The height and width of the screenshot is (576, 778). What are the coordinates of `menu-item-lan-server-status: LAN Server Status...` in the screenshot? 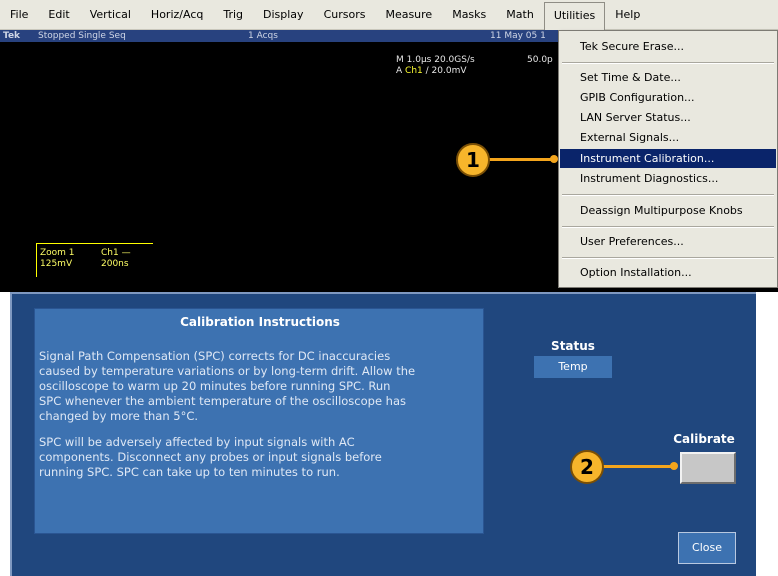 It's located at (668, 117).